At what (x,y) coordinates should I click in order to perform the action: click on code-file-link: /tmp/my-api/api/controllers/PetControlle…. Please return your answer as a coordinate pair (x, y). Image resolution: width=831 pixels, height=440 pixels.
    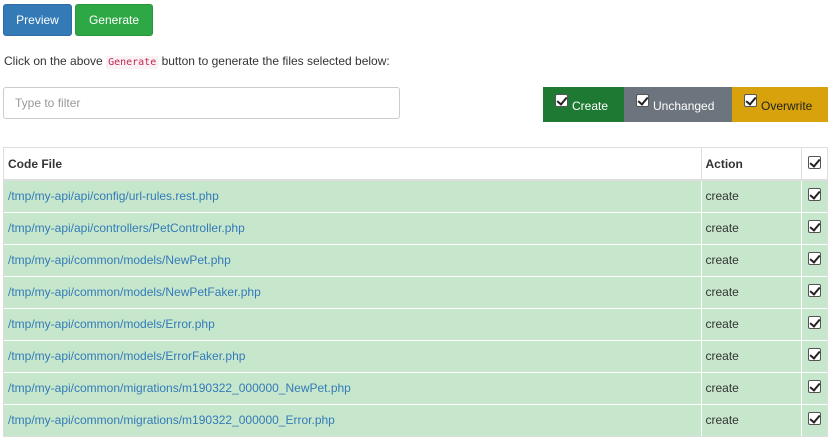
    Looking at the image, I should click on (126, 228).